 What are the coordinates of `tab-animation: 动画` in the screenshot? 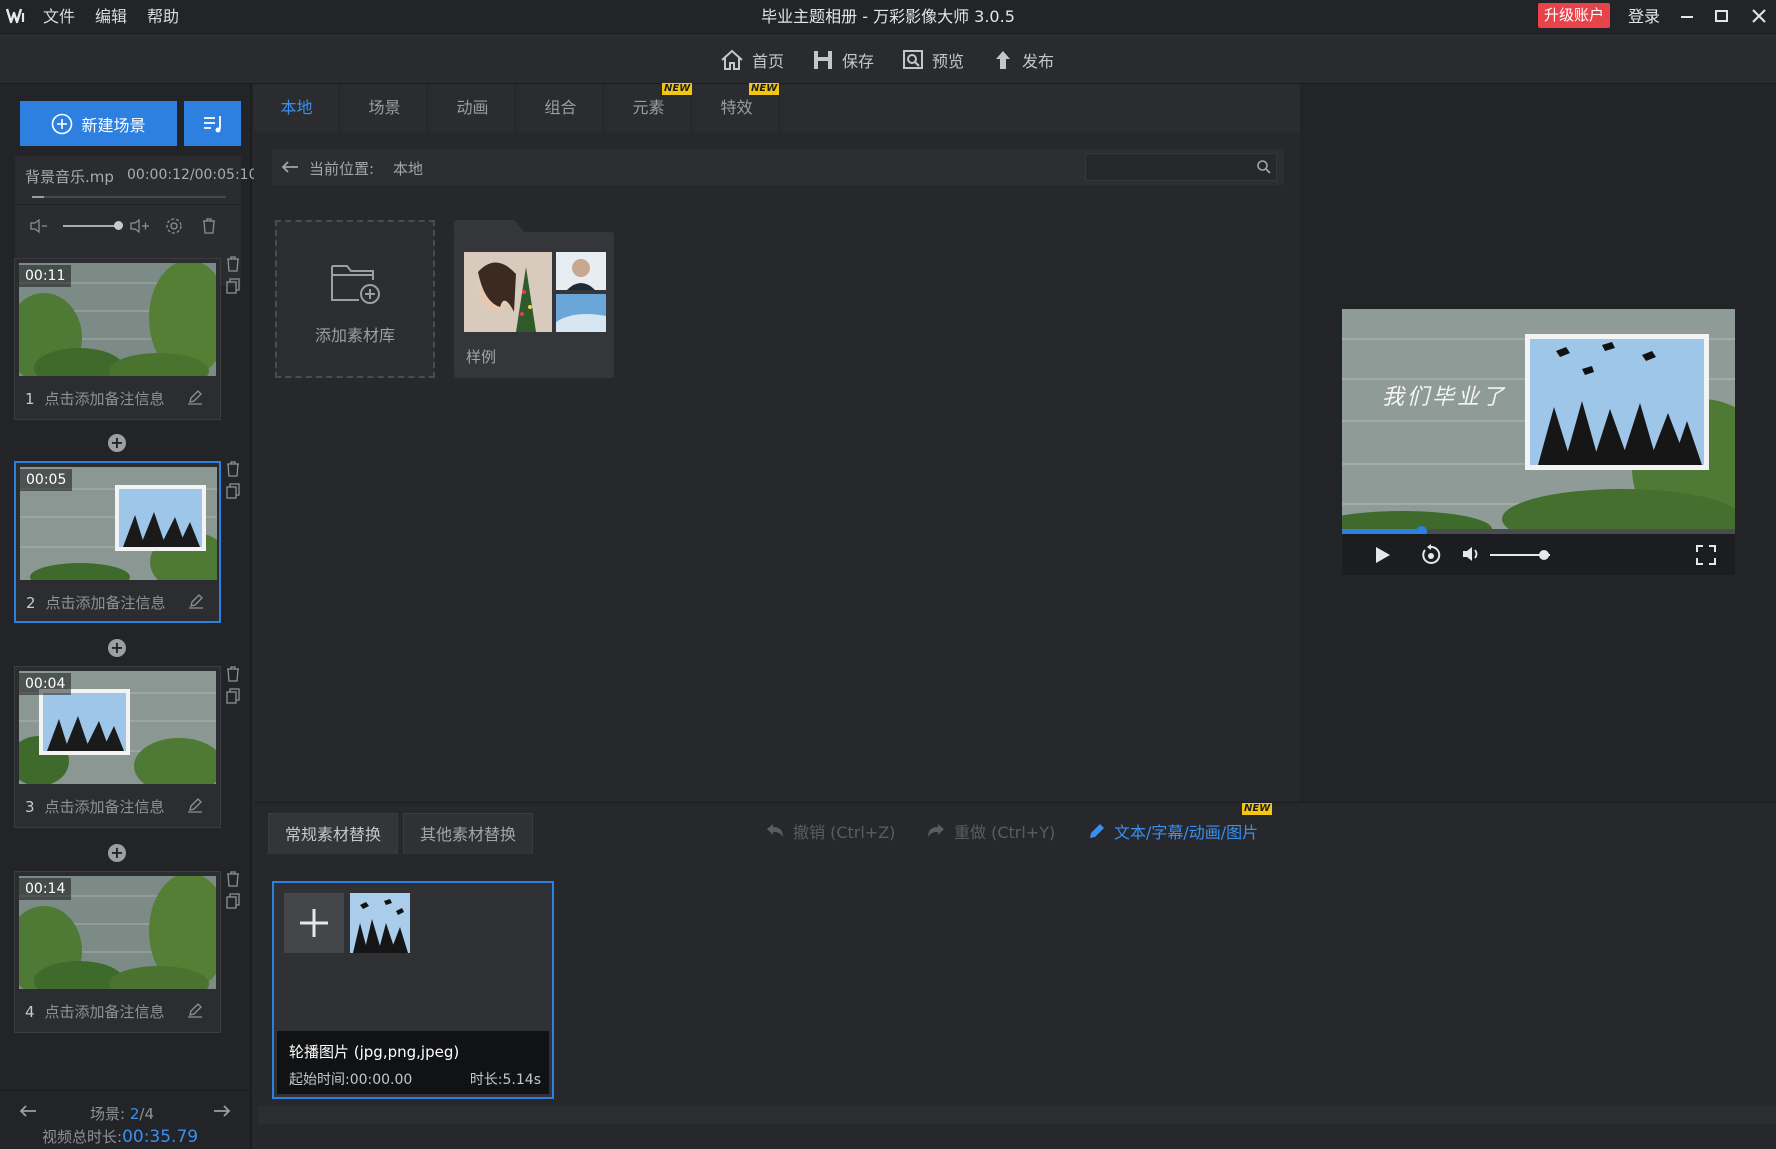 It's located at (473, 108).